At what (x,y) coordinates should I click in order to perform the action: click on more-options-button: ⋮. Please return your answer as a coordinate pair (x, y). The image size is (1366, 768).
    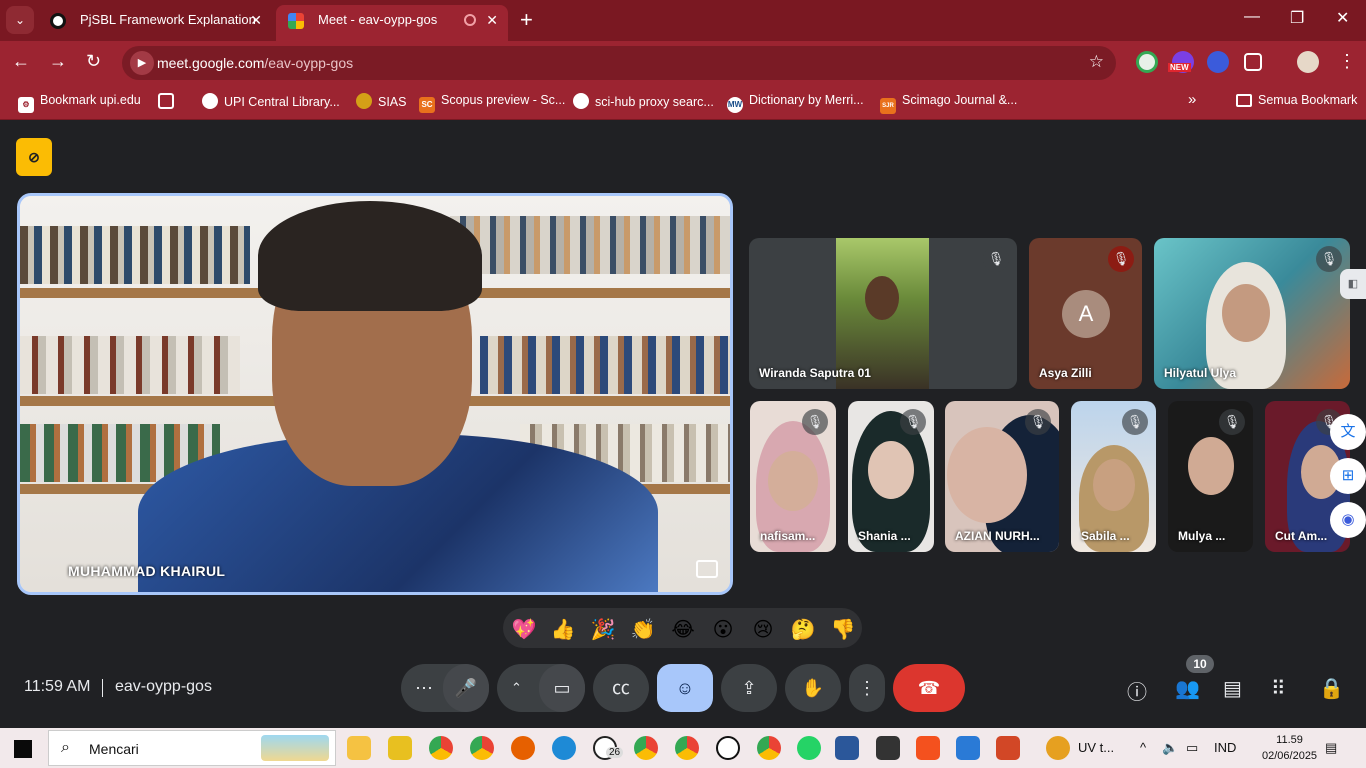
    Looking at the image, I should click on (867, 688).